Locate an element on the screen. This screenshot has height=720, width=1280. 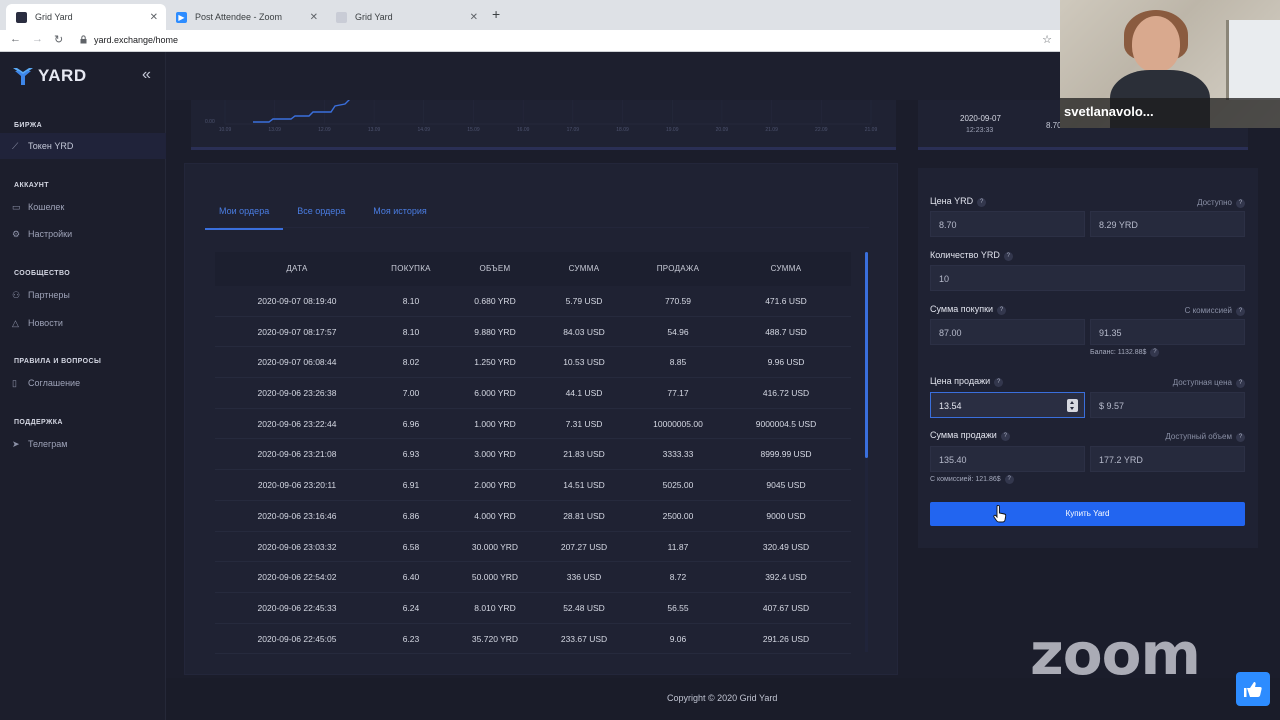
number-spinner-icon is located at coordinates (1072, 405).